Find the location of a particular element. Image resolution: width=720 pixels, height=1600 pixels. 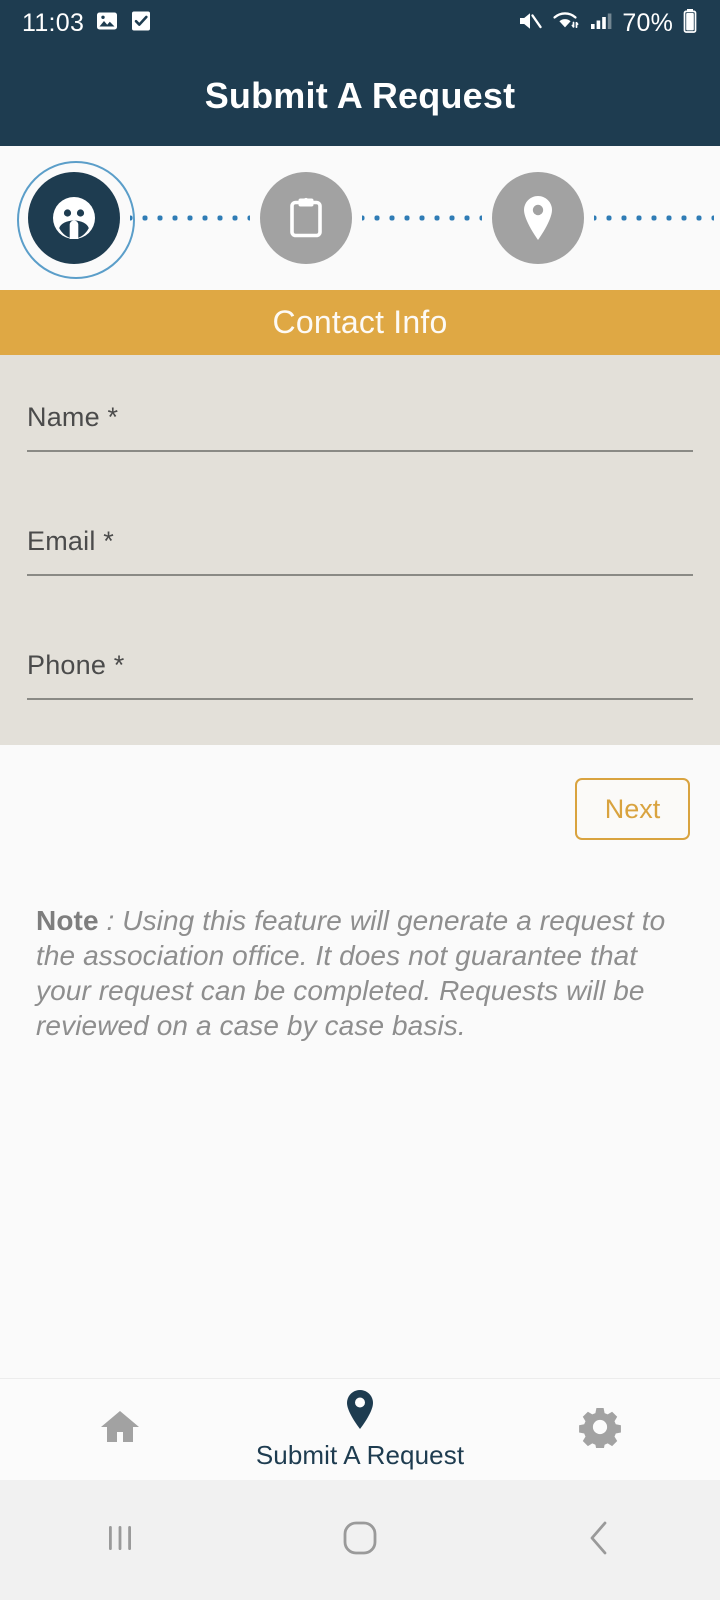

name-field-underline is located at coordinates (360, 451).